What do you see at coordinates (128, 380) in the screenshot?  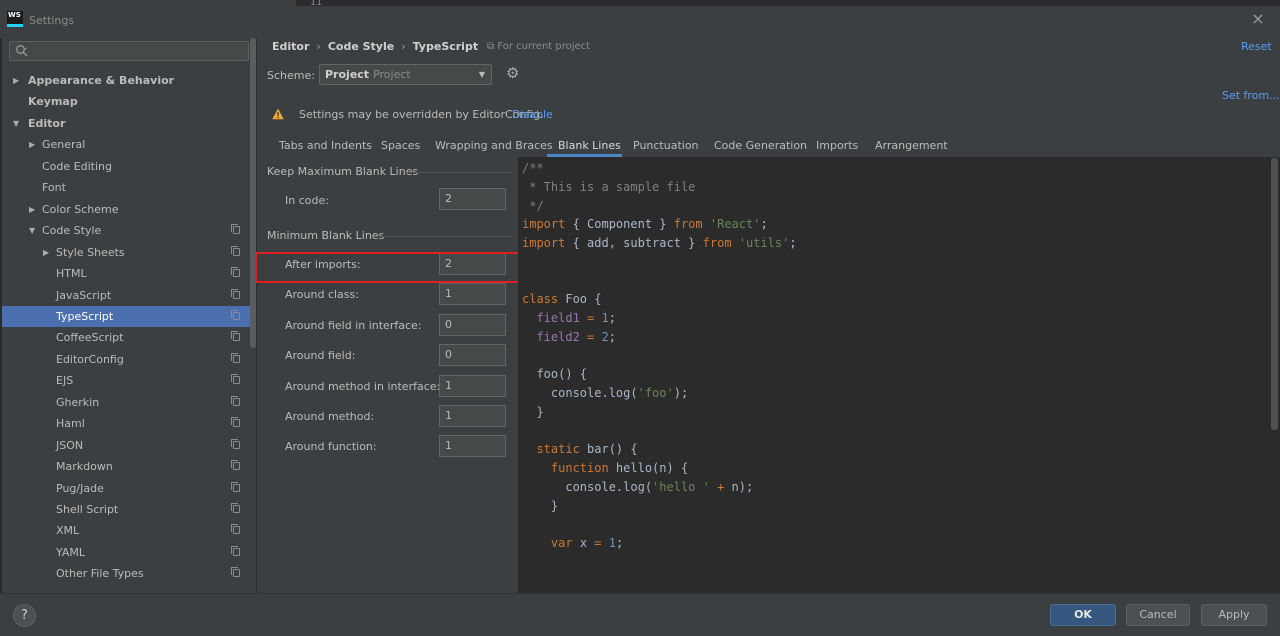 I see `sidebar-item-ejs: EJS` at bounding box center [128, 380].